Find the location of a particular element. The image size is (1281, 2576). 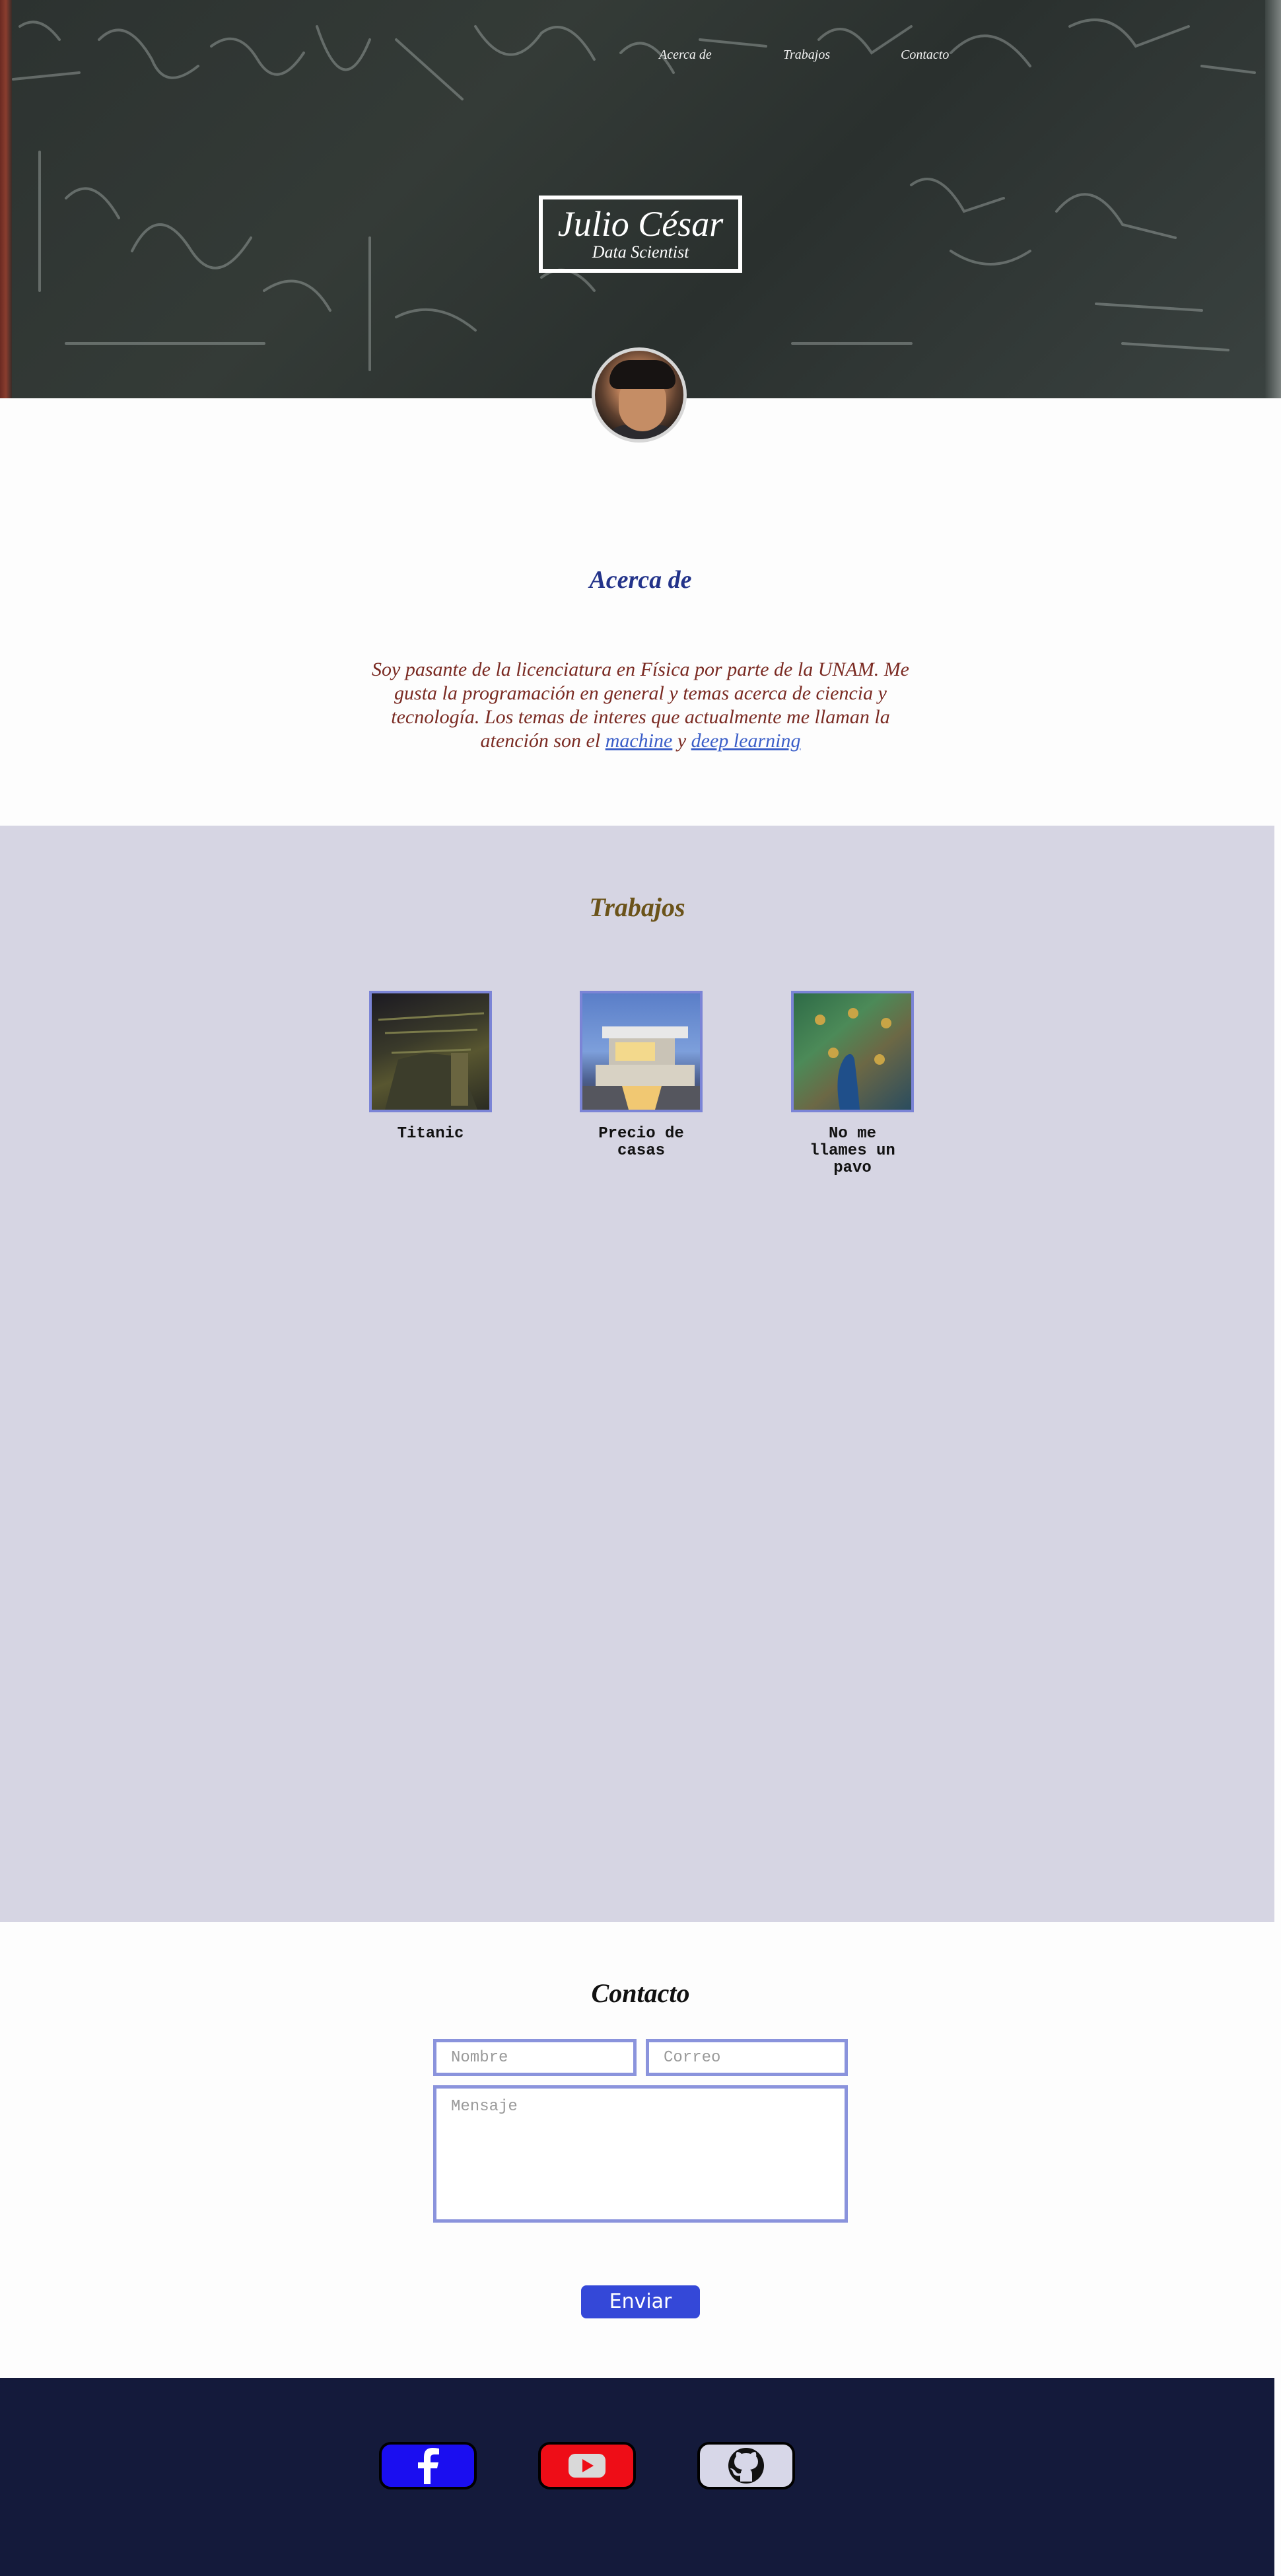

peacock-thumbnail is located at coordinates (852, 1052).